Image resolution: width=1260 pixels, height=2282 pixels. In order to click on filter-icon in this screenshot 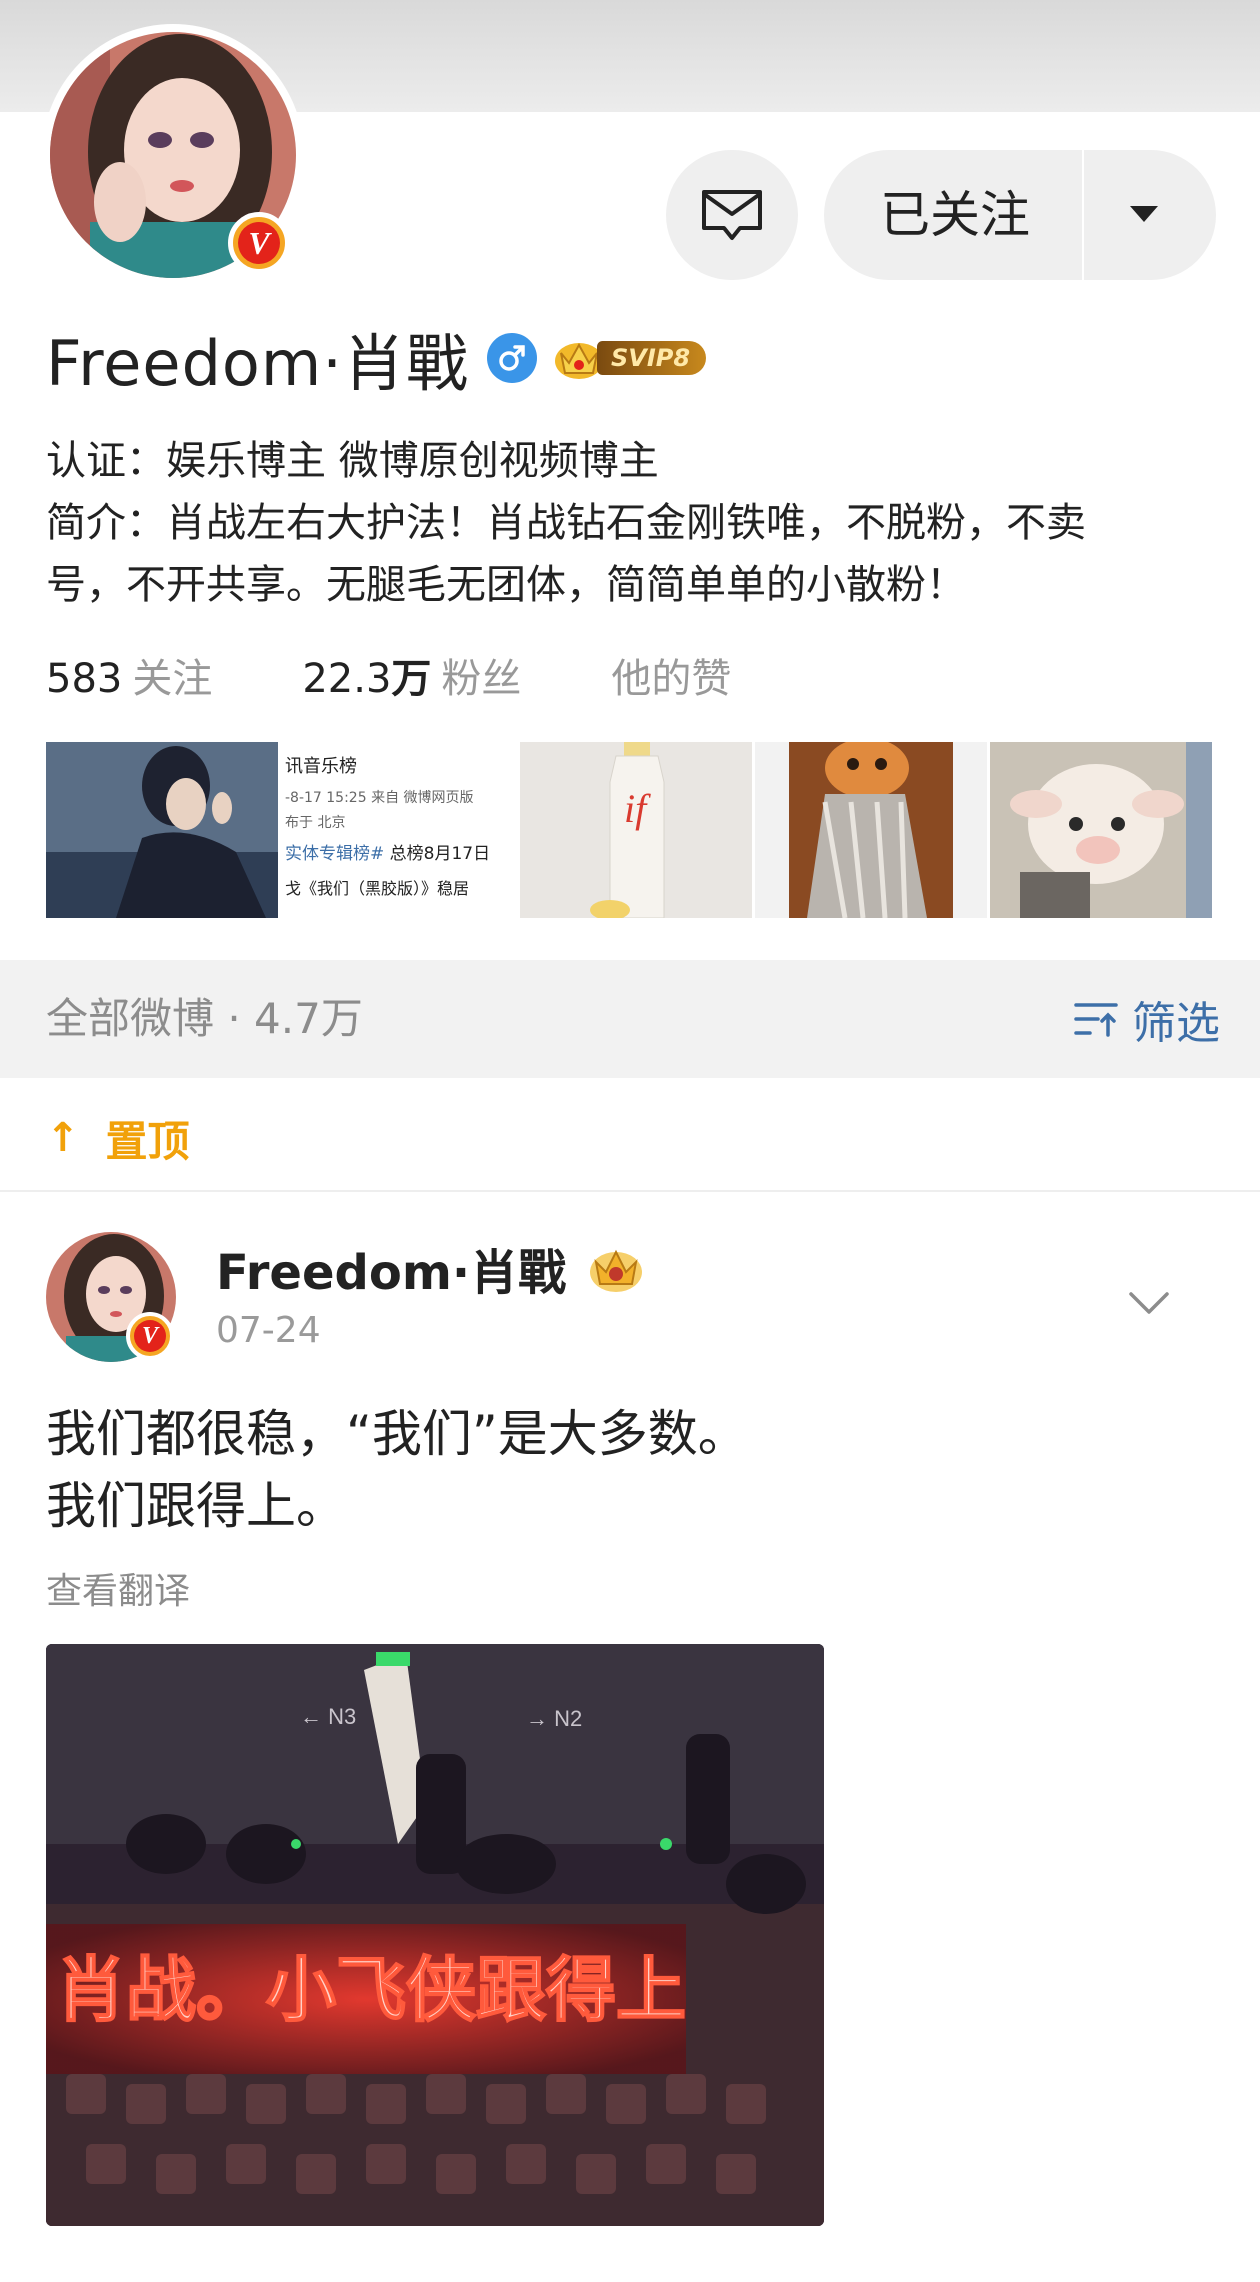, I will do `click(1096, 1020)`.